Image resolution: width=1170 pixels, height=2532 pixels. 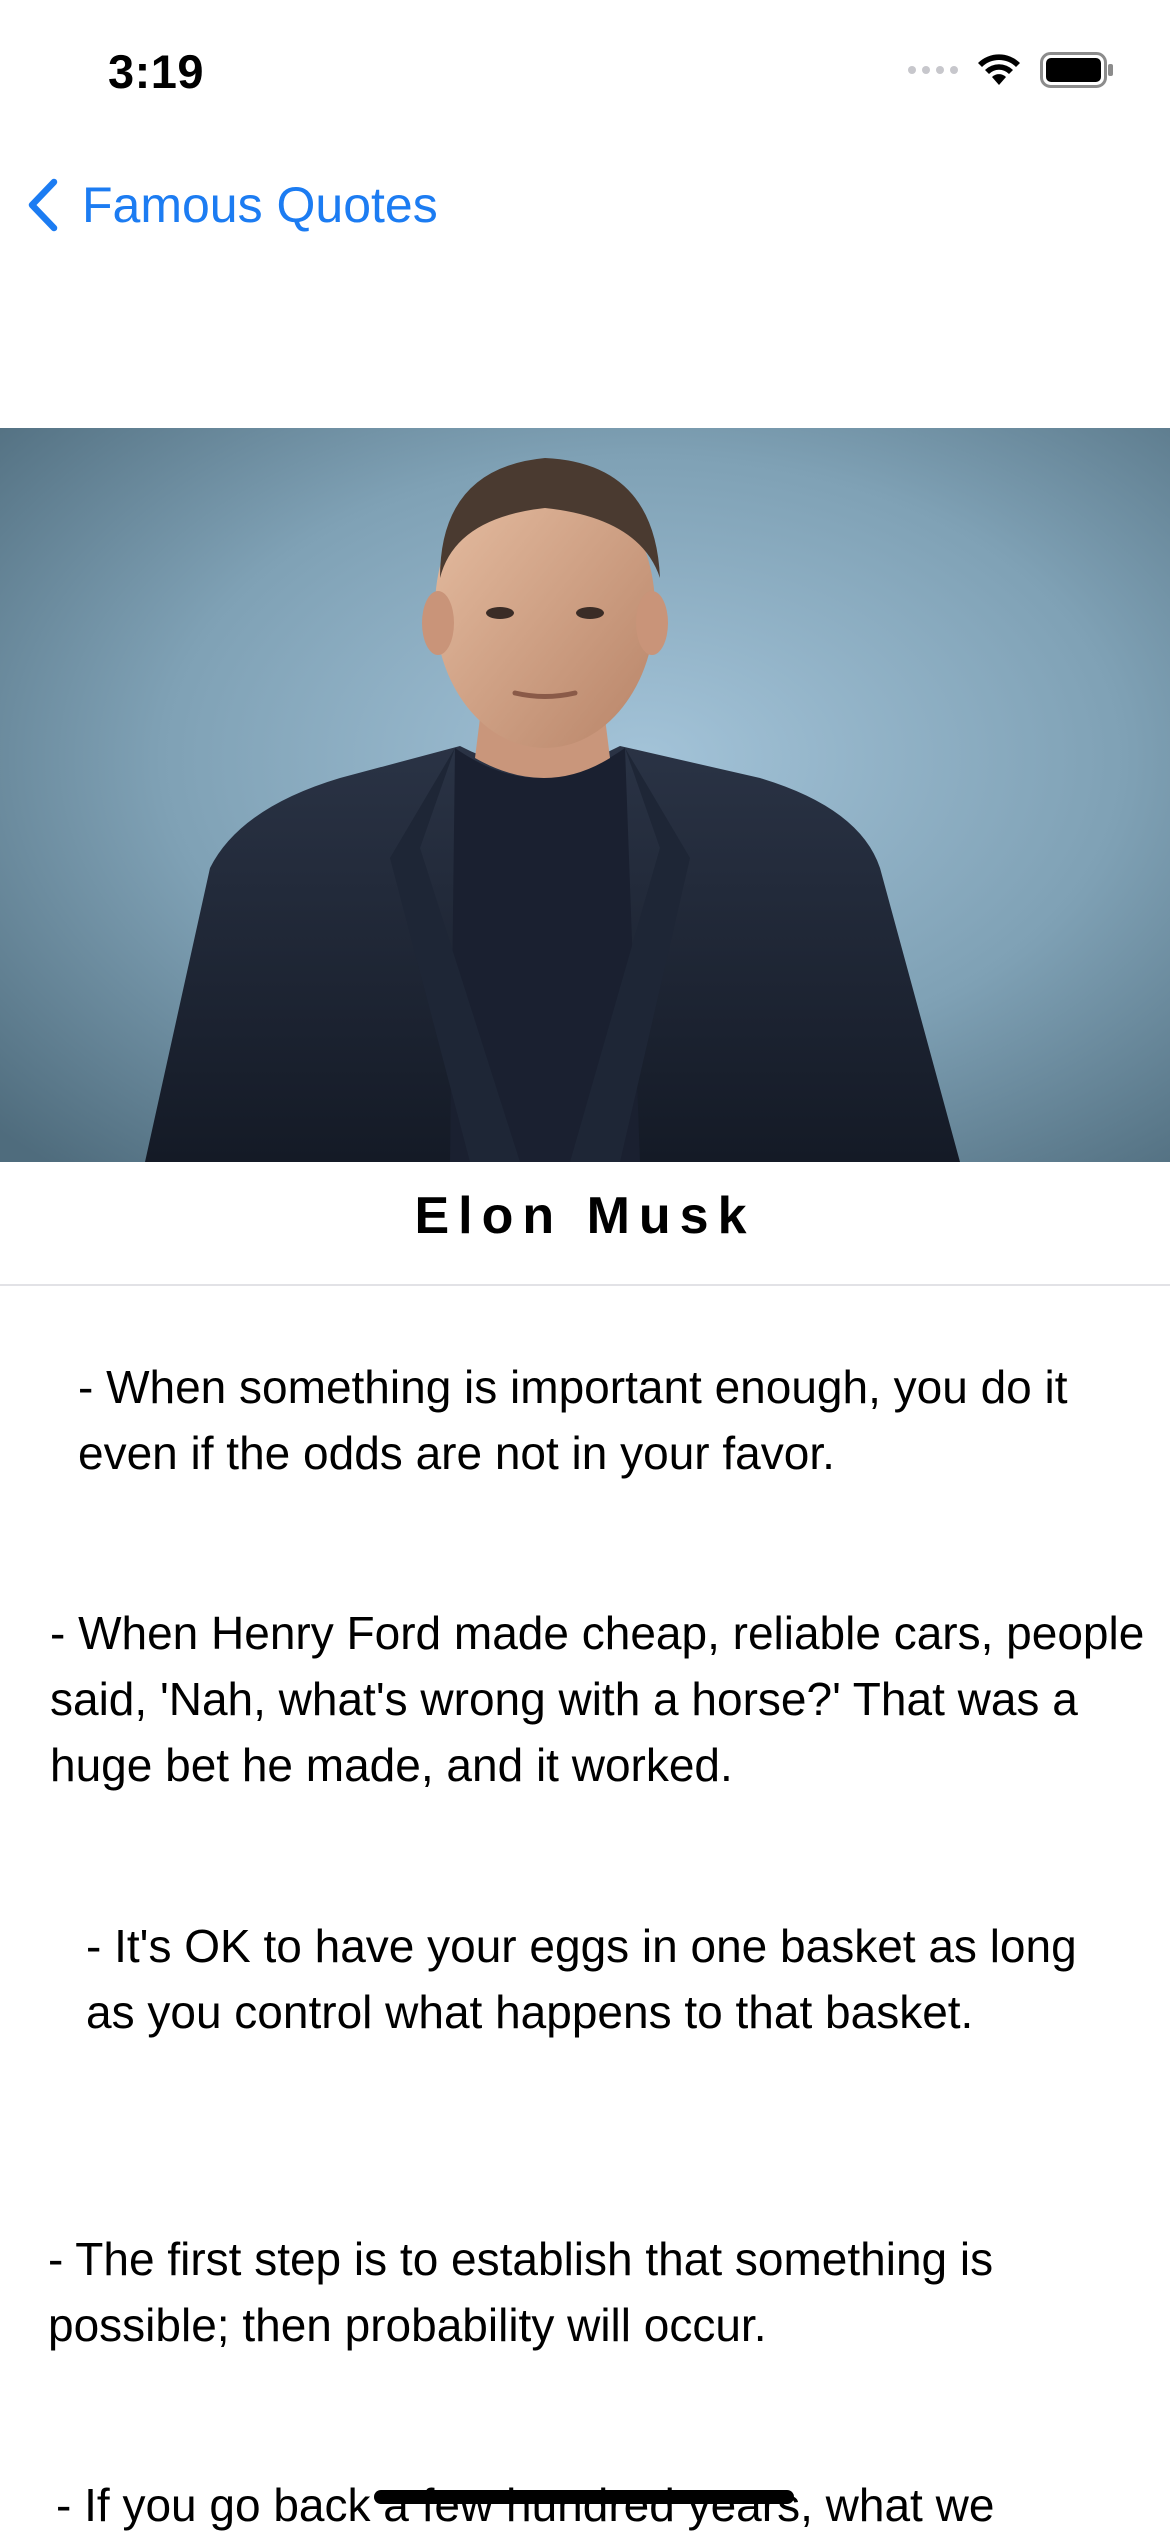 What do you see at coordinates (585, 1216) in the screenshot?
I see `person-name: Elon Musk` at bounding box center [585, 1216].